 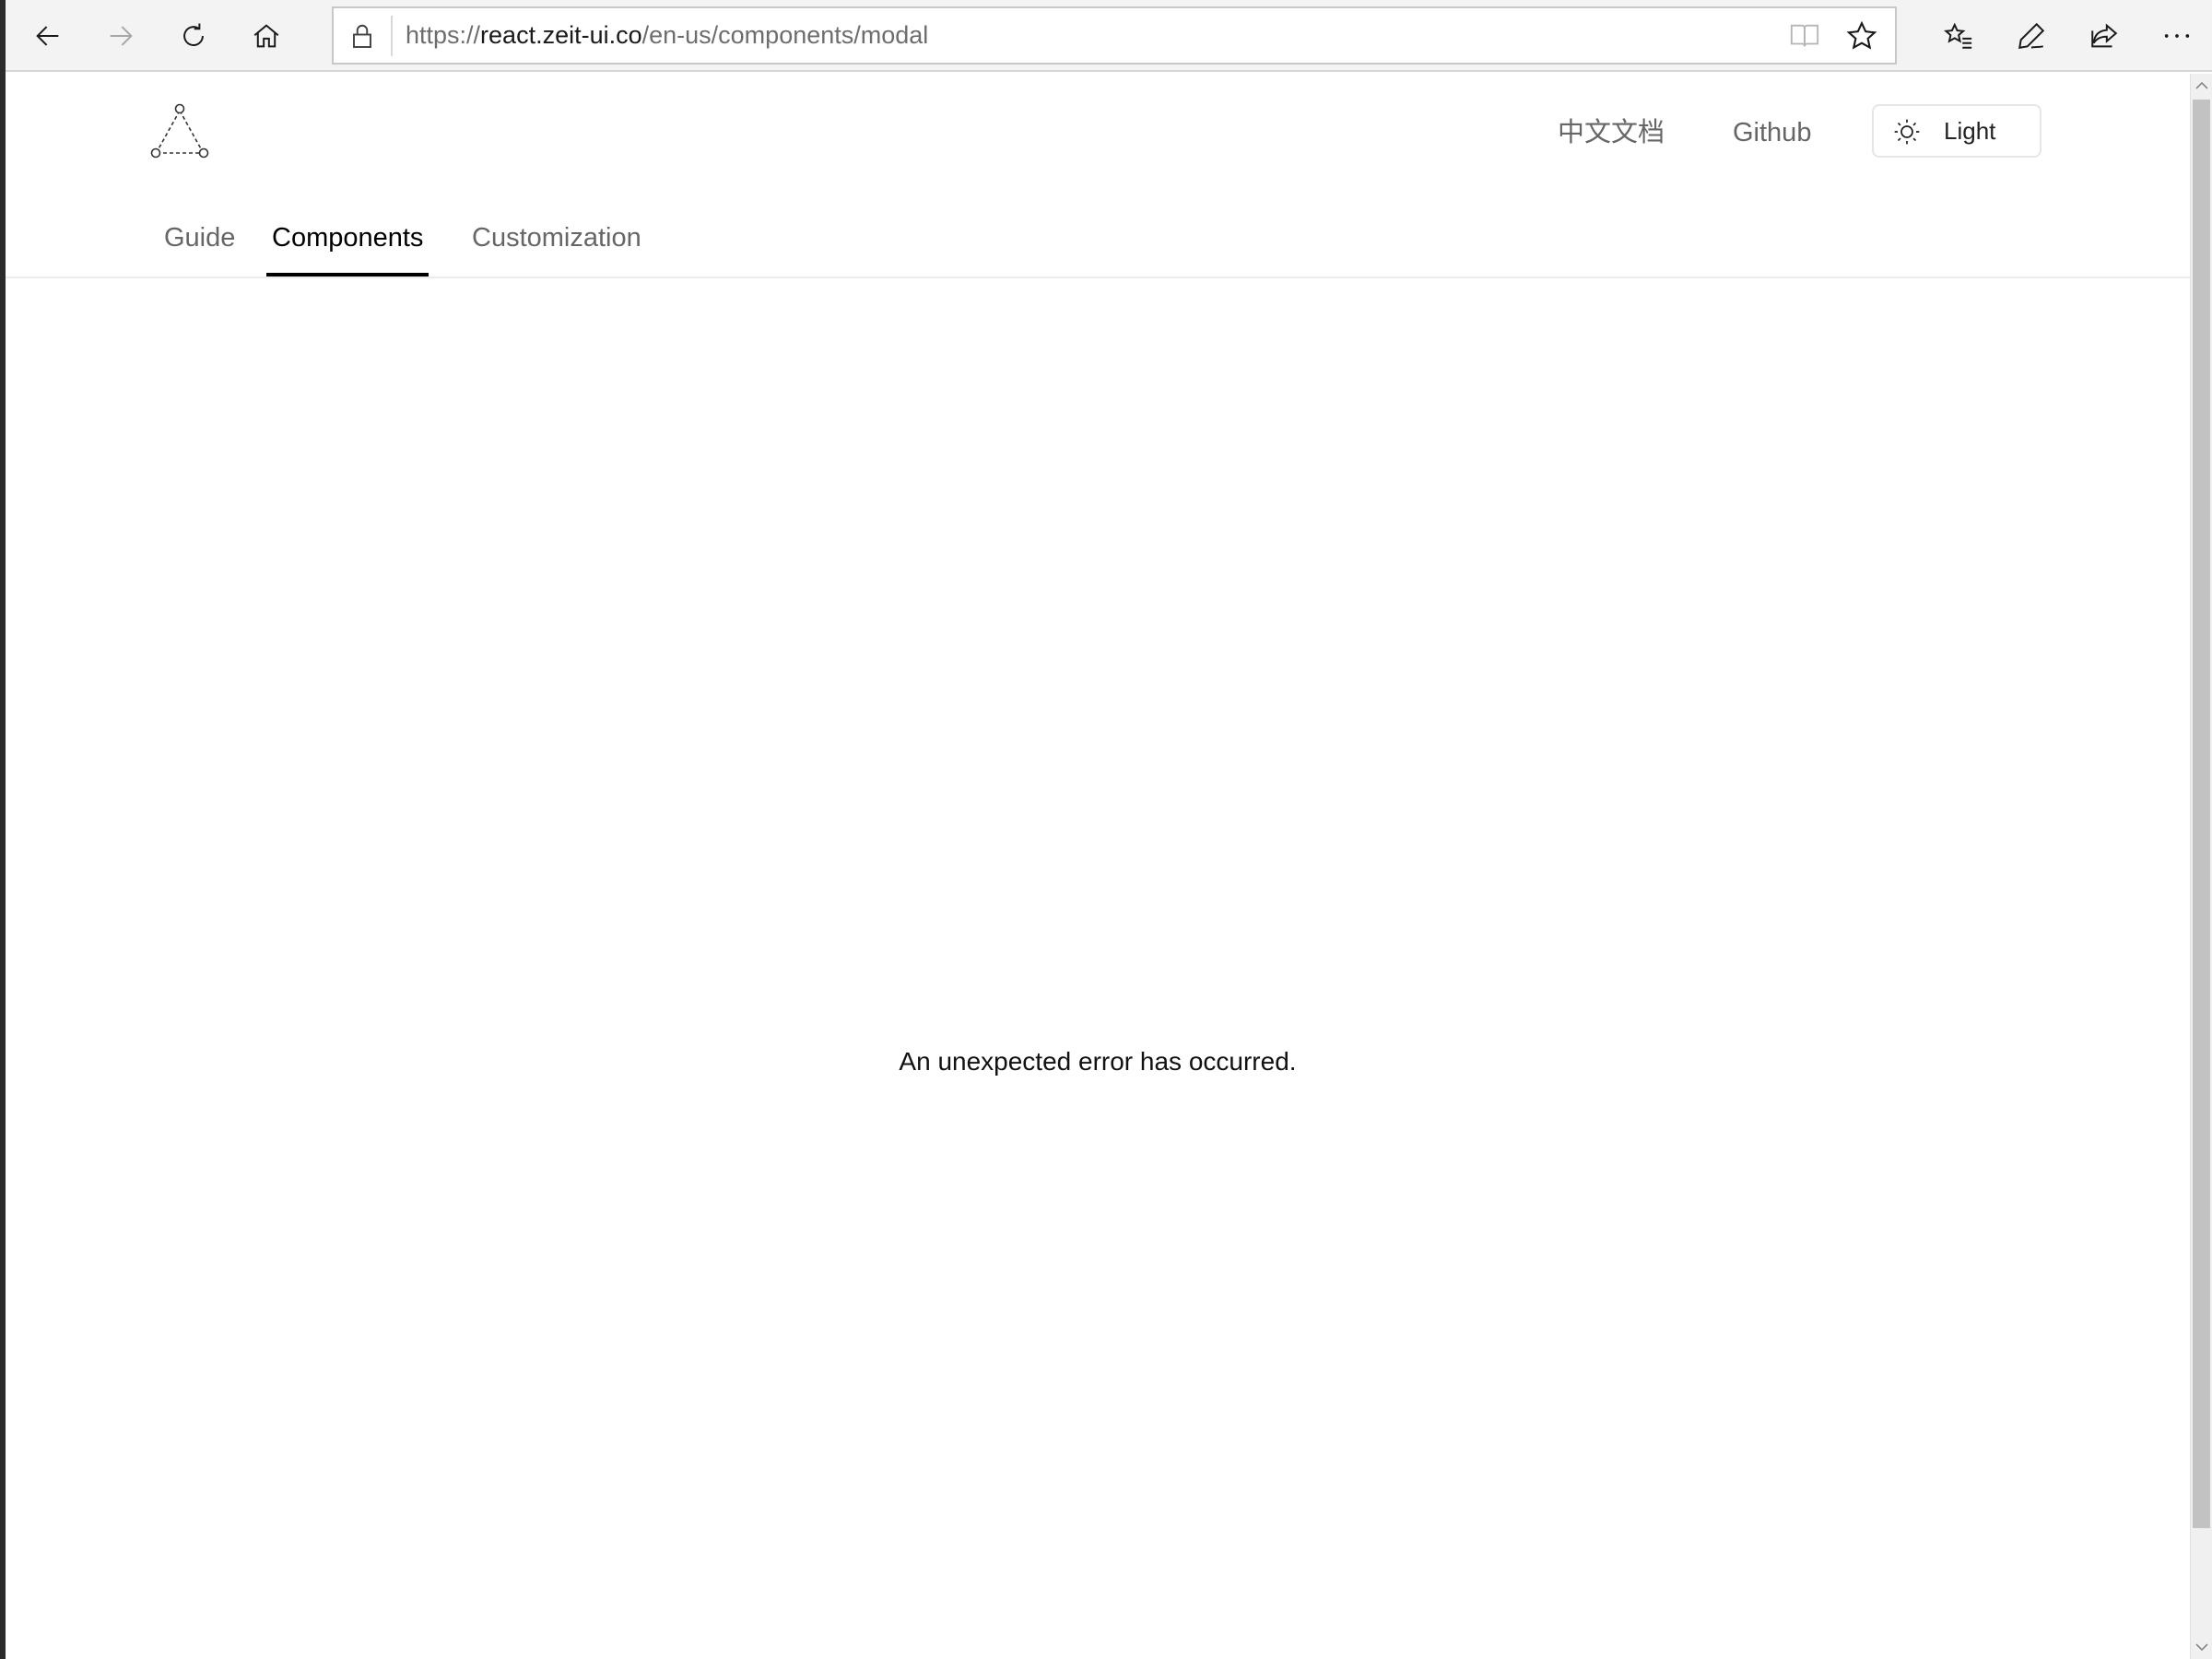 I want to click on back-button, so click(x=48, y=36).